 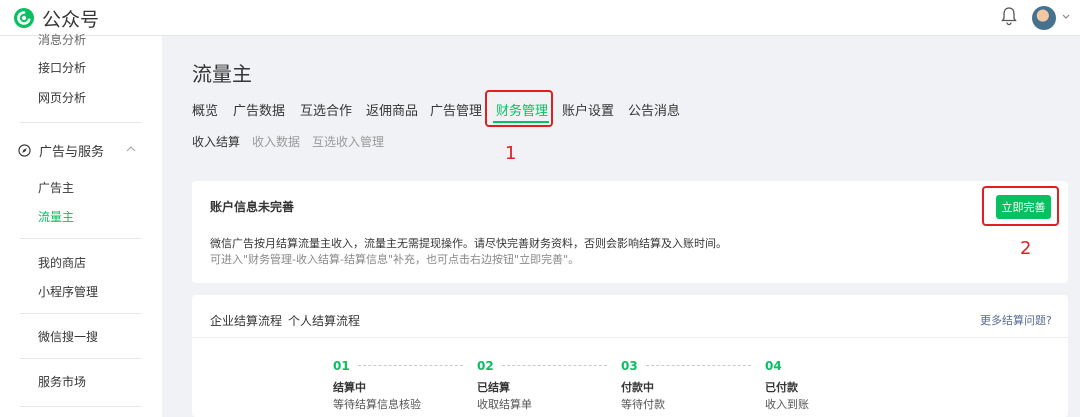 I want to click on chevron-up-icon, so click(x=131, y=149).